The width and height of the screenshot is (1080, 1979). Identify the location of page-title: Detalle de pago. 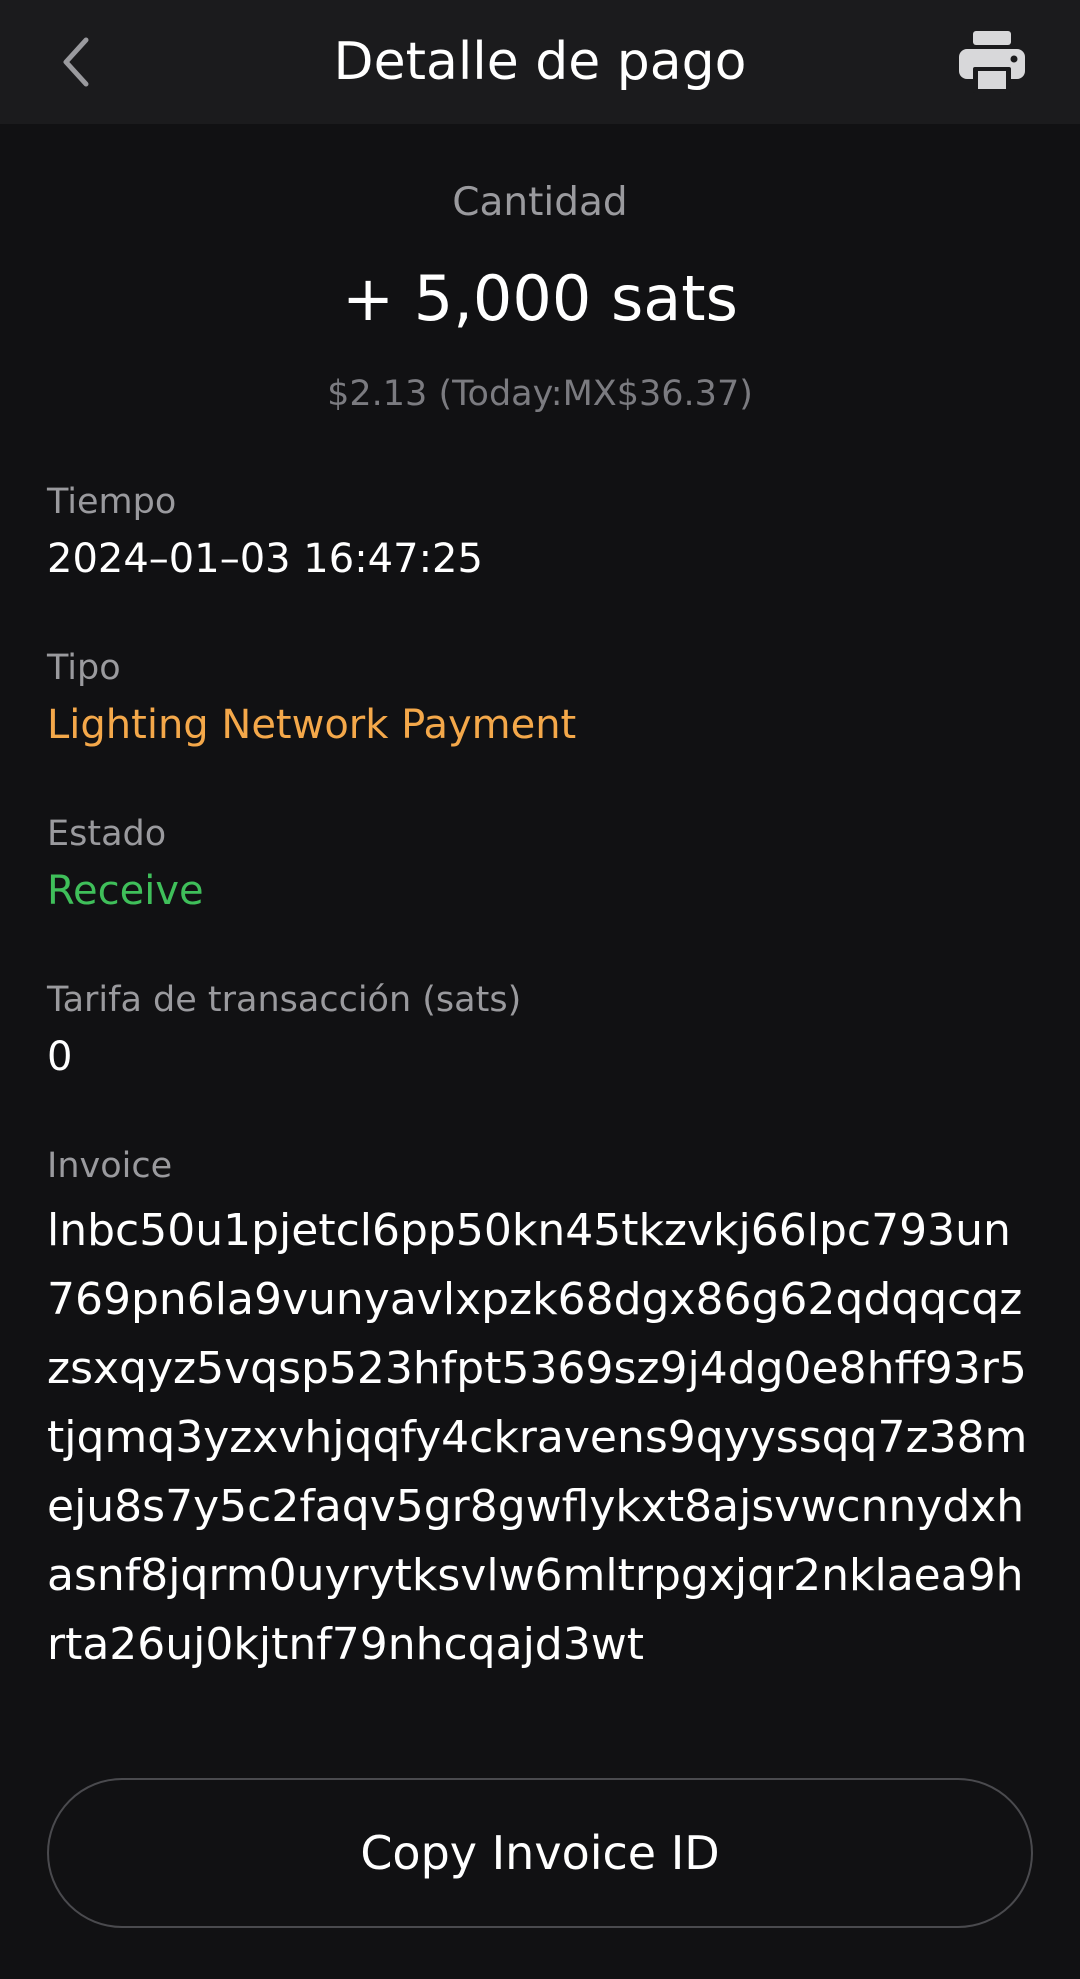
(540, 62).